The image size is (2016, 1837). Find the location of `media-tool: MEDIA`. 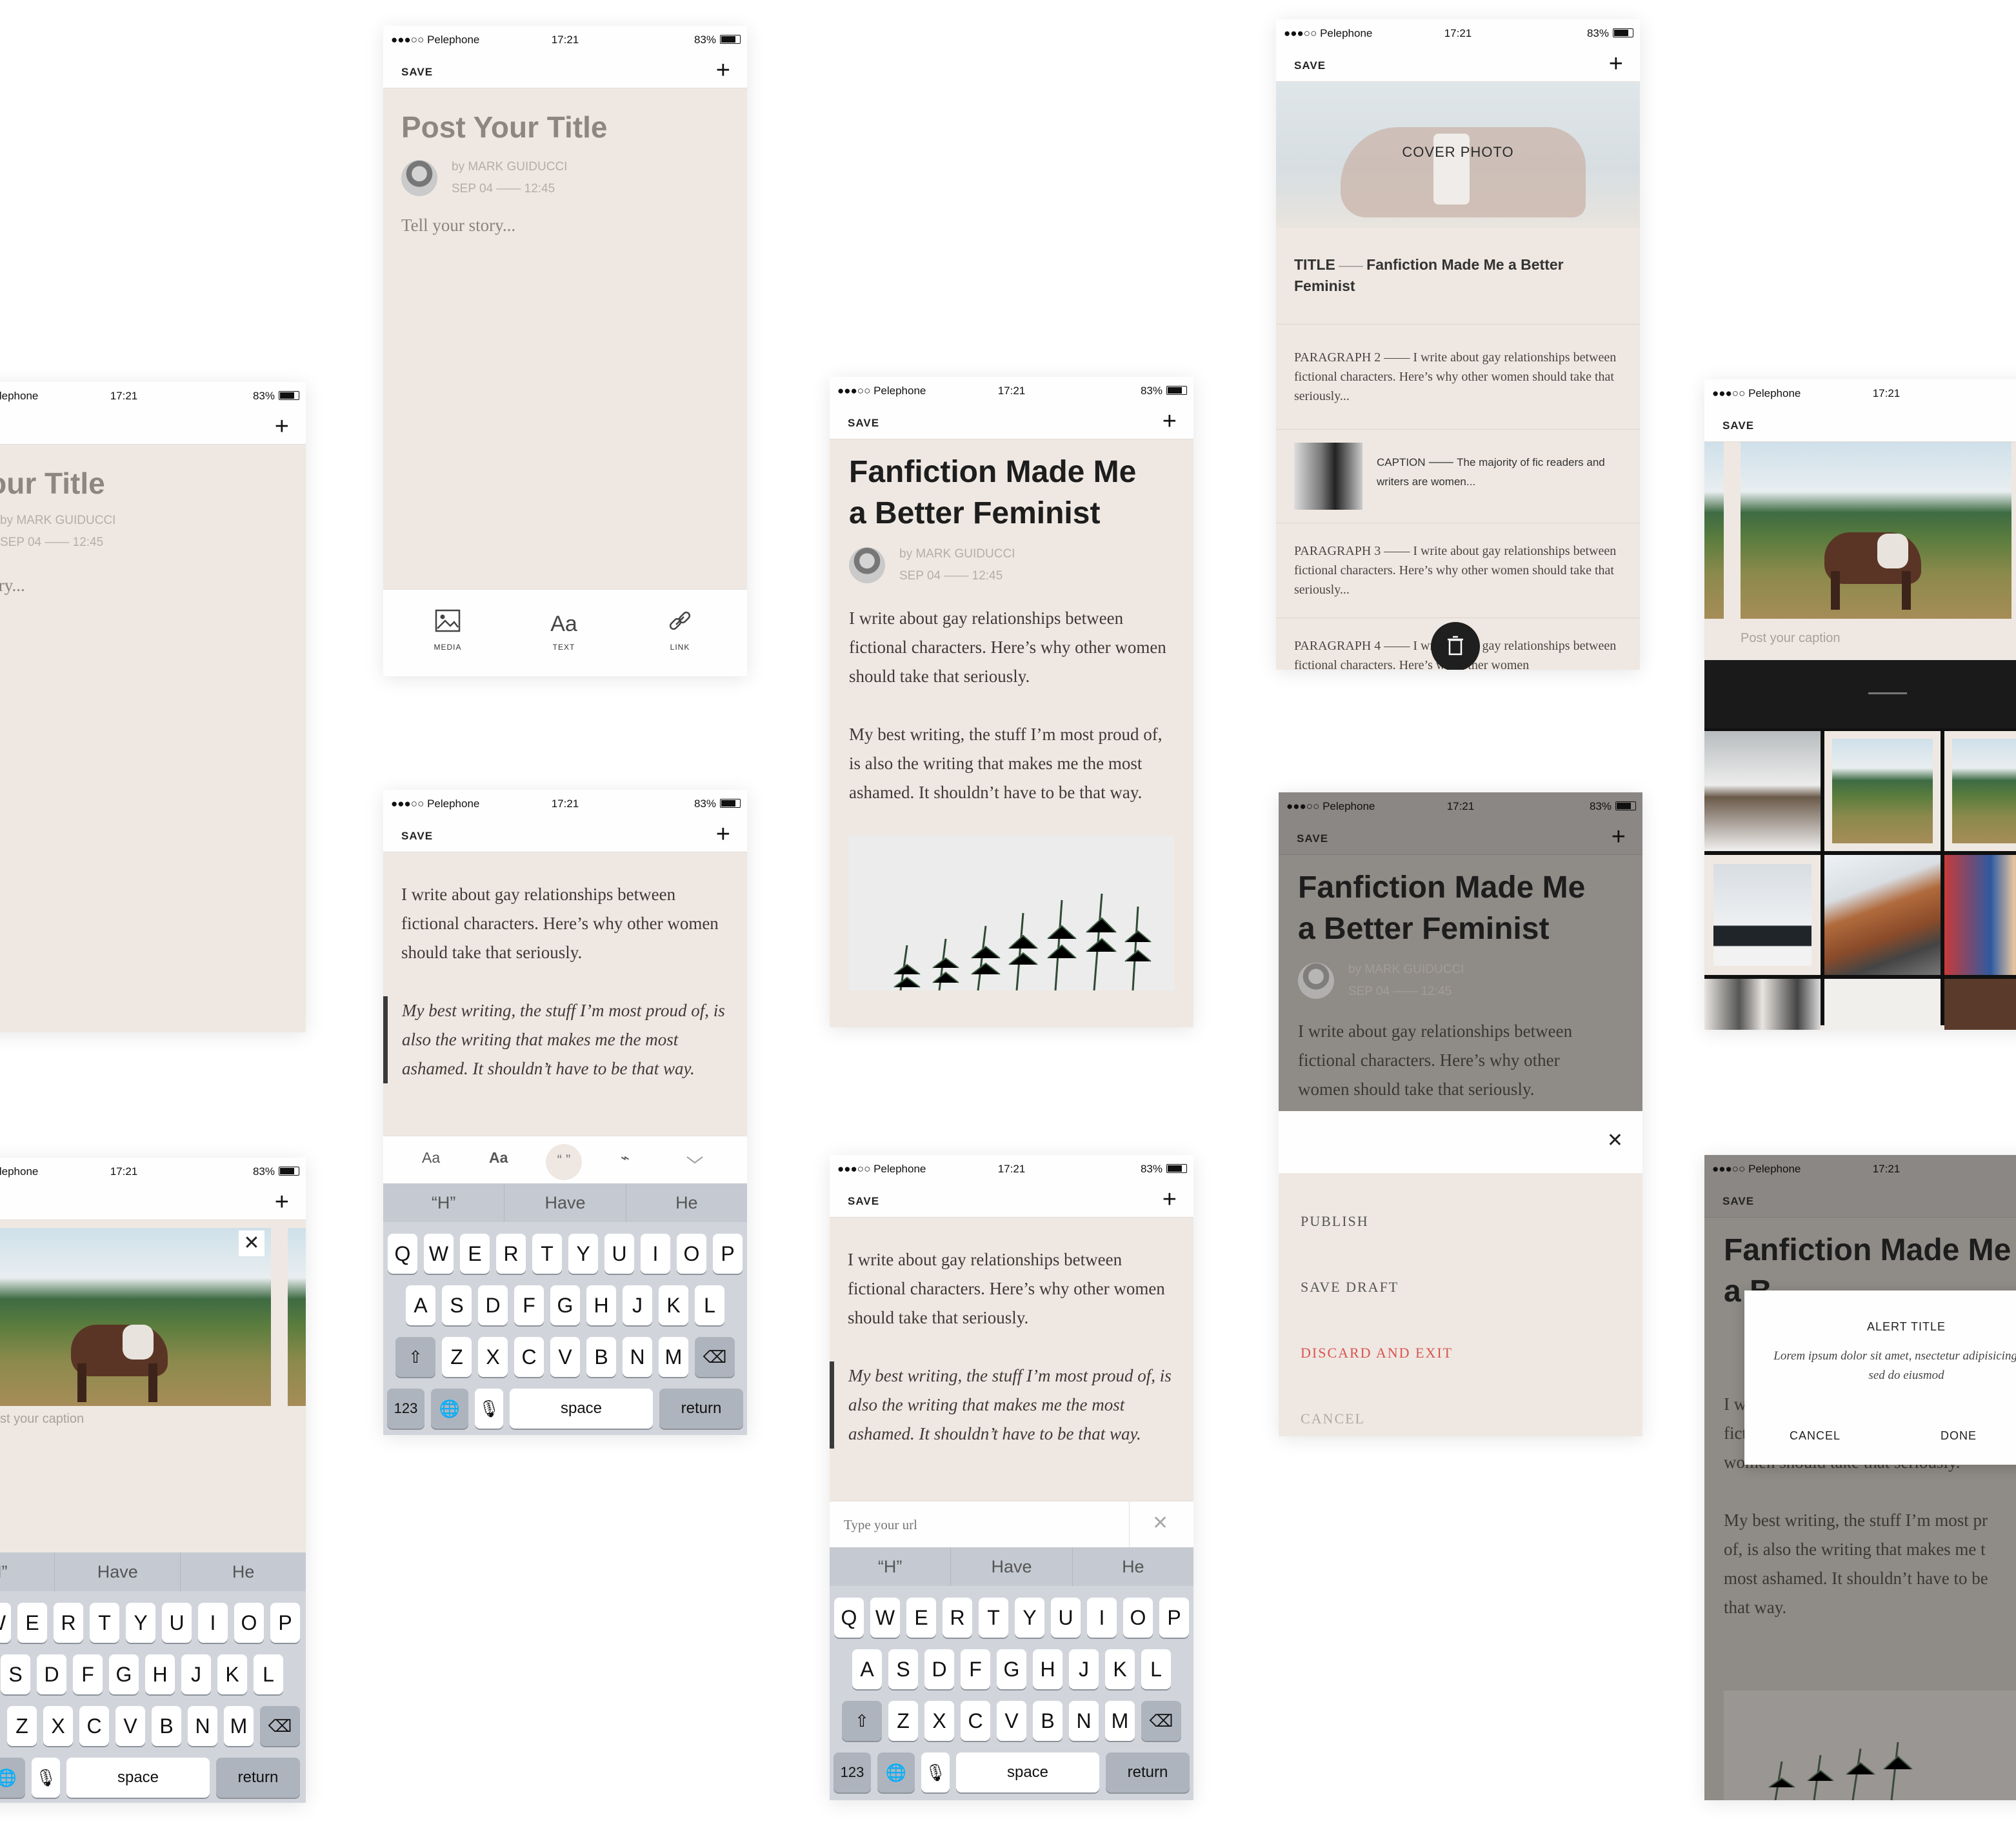

media-tool: MEDIA is located at coordinates (447, 630).